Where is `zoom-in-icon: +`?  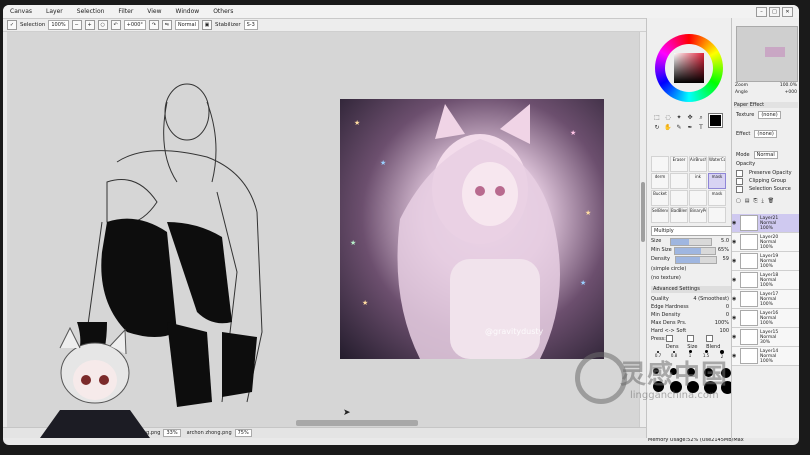
zoom-in-icon: + is located at coordinates (89, 25).